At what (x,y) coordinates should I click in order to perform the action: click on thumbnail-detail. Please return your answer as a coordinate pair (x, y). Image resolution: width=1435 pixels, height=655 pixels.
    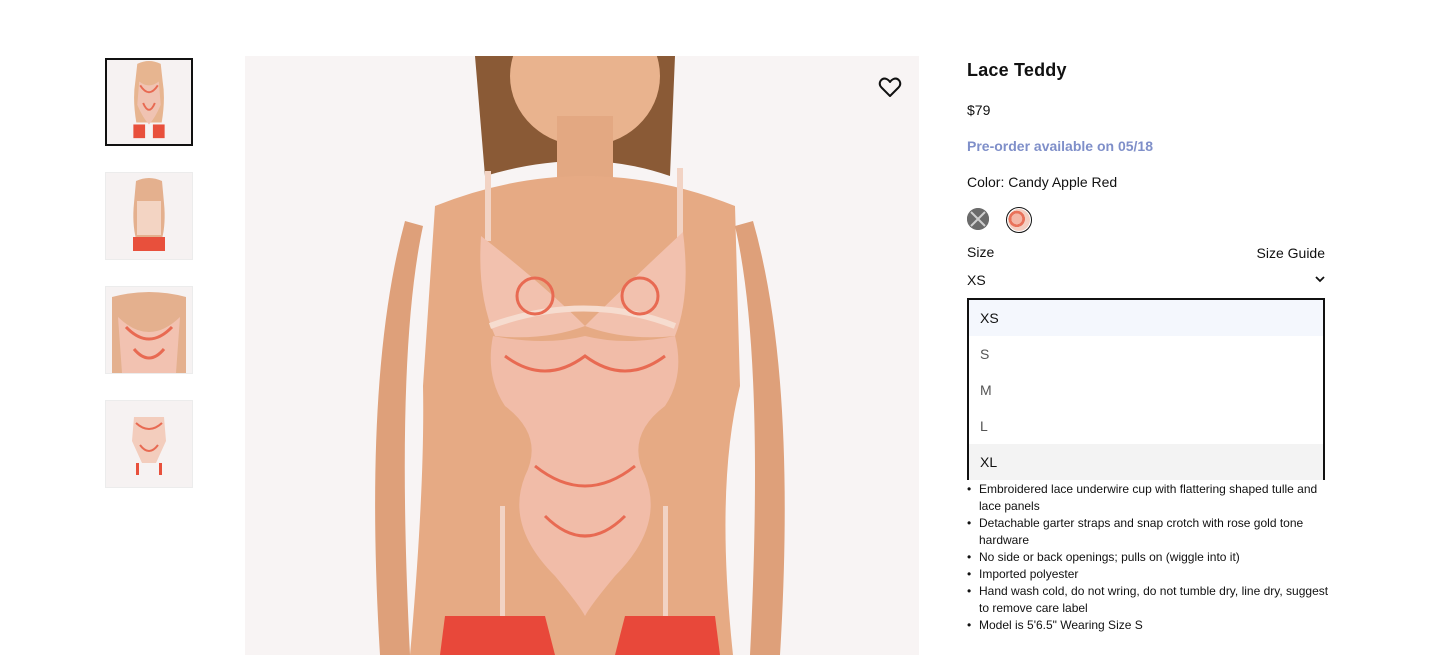
    Looking at the image, I should click on (149, 330).